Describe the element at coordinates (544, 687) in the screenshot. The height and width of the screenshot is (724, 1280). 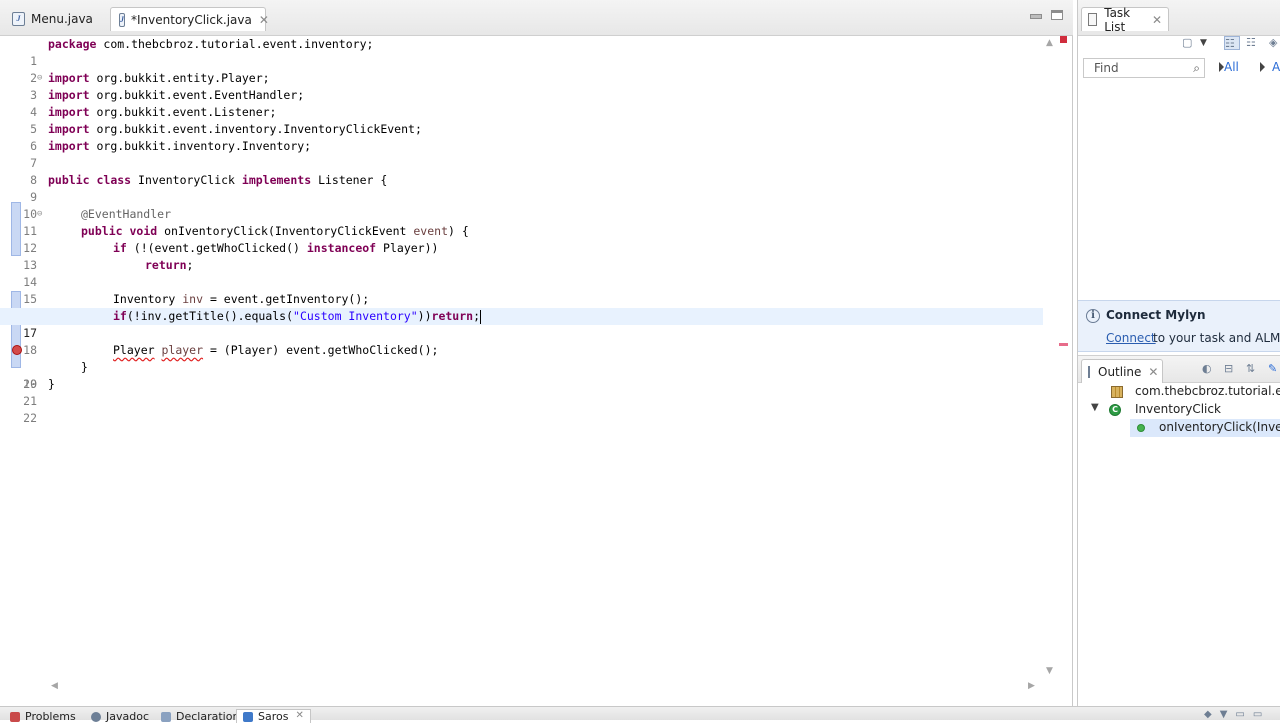
I see `horizontal-scrollbar: ◀ ▶` at that location.